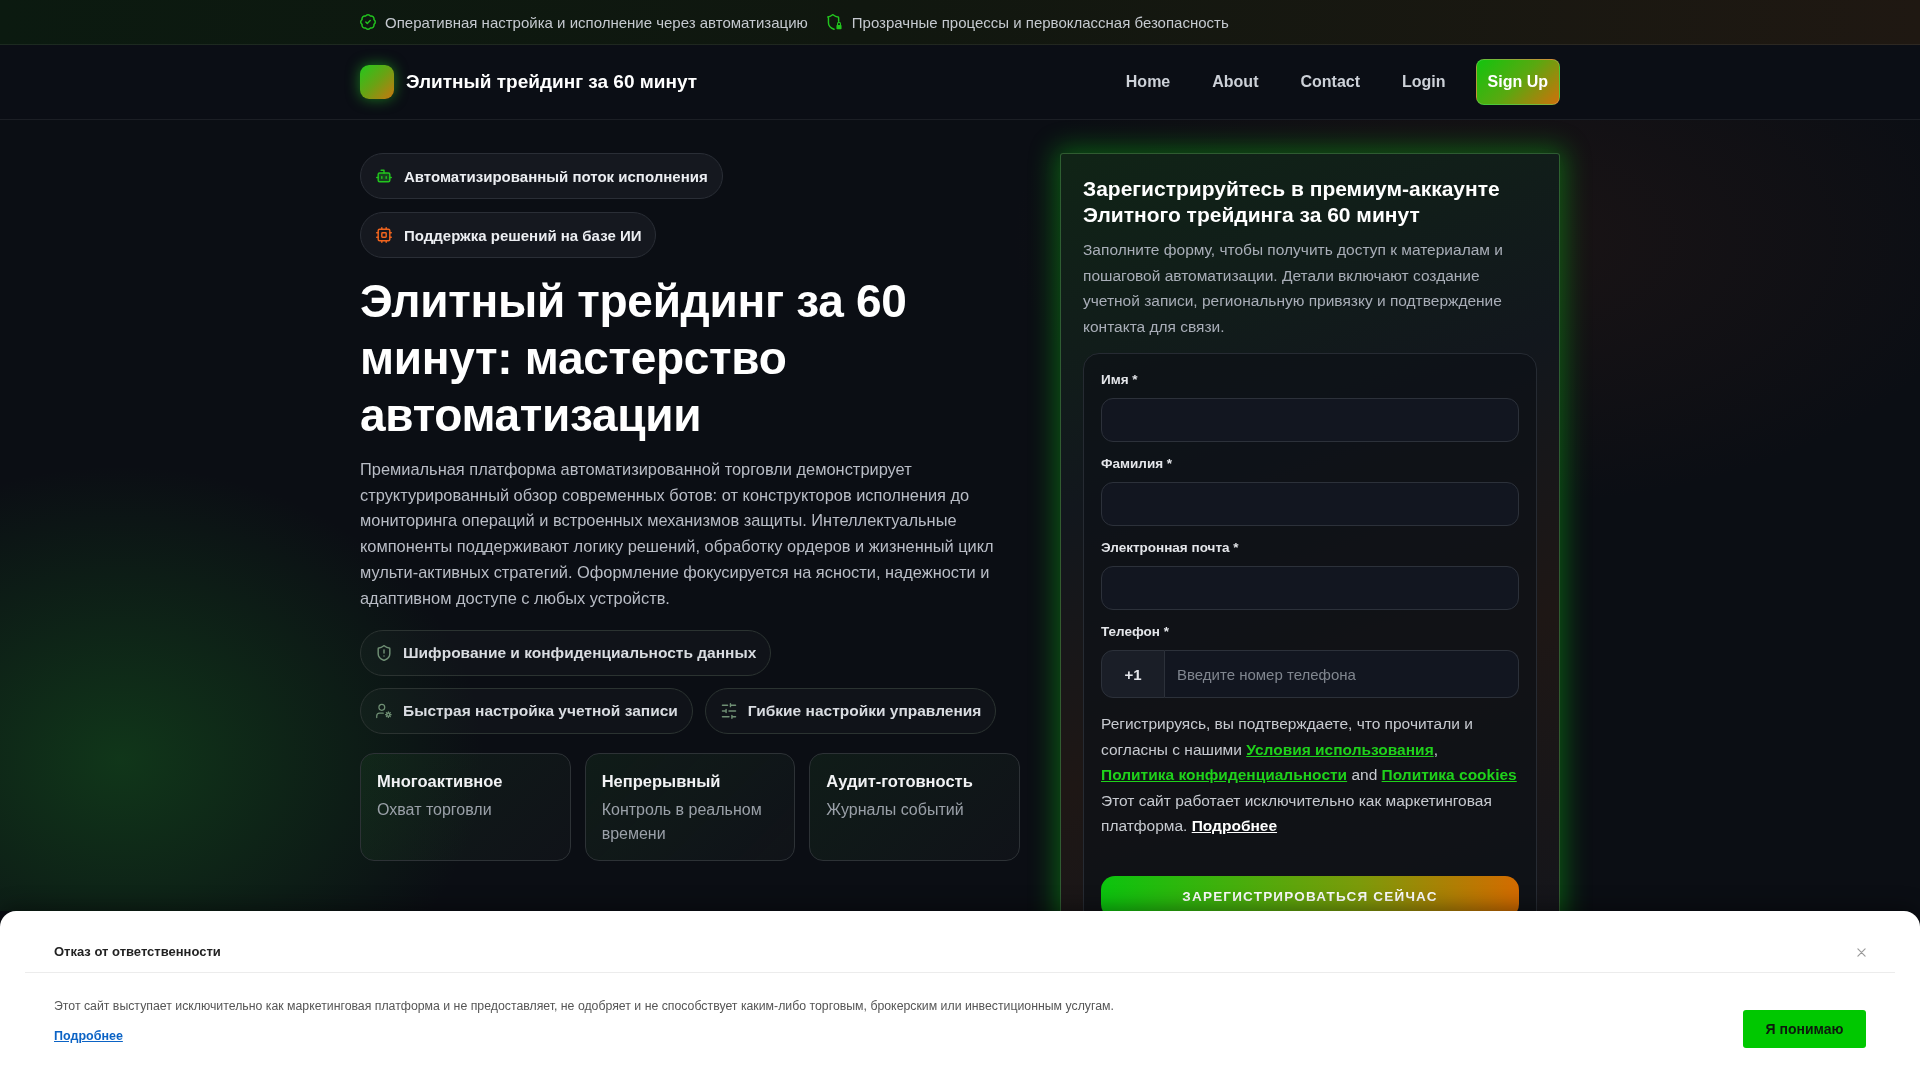  Describe the element at coordinates (440, 782) in the screenshot. I see `stat-title: Многоактивное` at that location.